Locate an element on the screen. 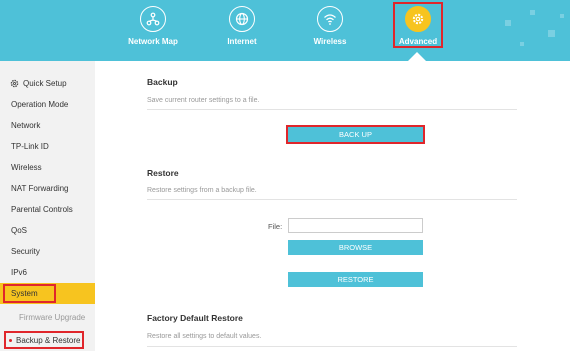 This screenshot has height=351, width=570. sidebar-item-label: Operation Mode is located at coordinates (40, 104).